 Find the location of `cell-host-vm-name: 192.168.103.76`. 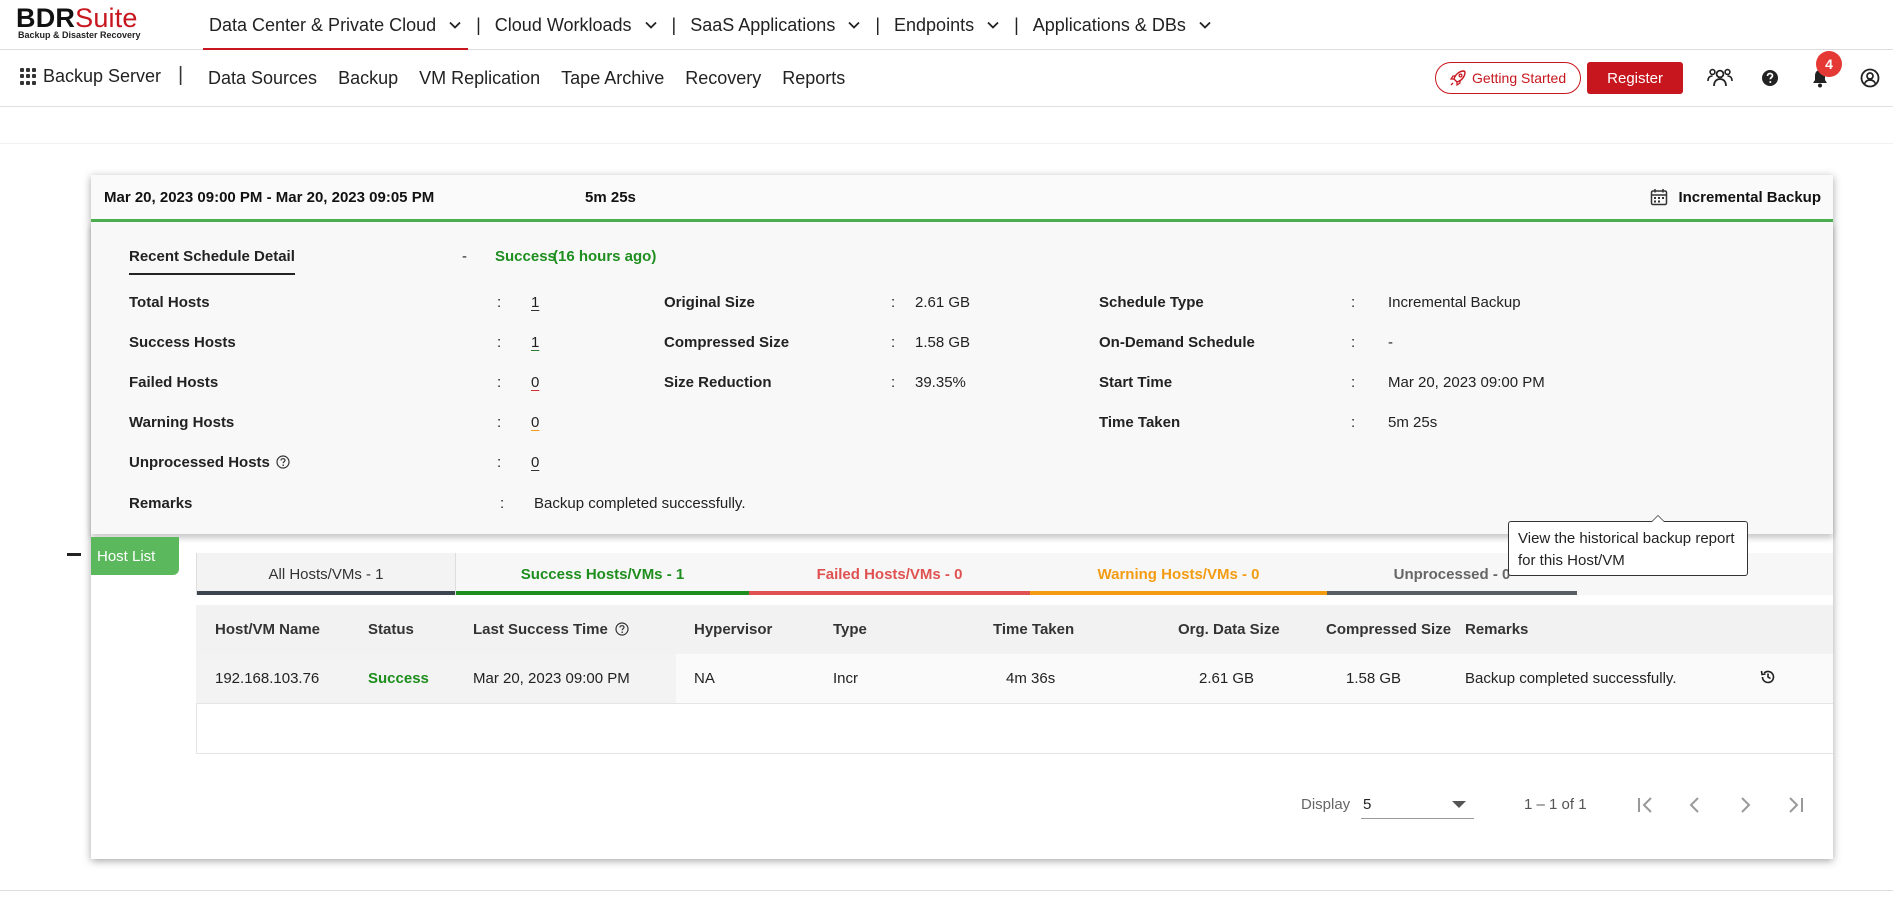

cell-host-vm-name: 192.168.103.76 is located at coordinates (267, 678).